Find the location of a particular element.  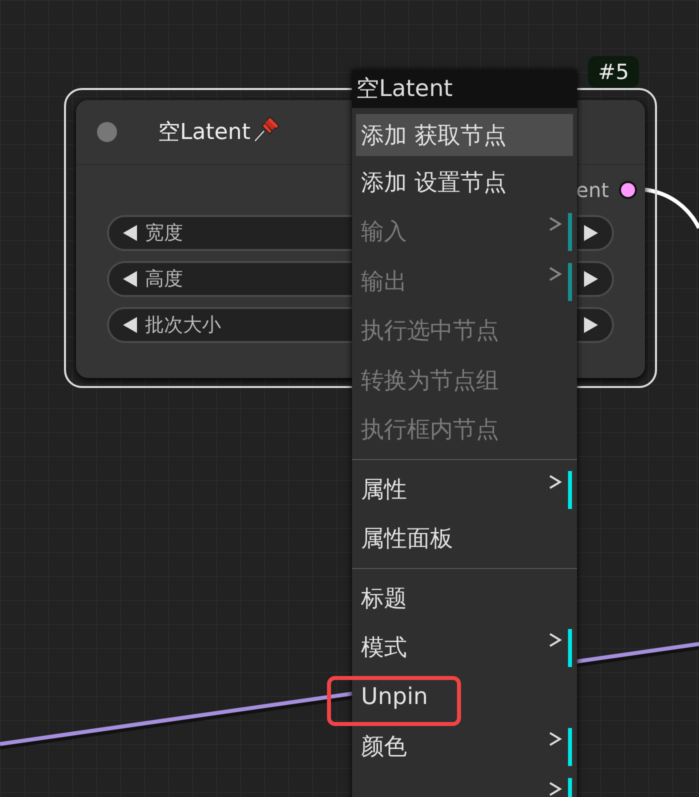

menu-item: 颜色 is located at coordinates (464, 747).